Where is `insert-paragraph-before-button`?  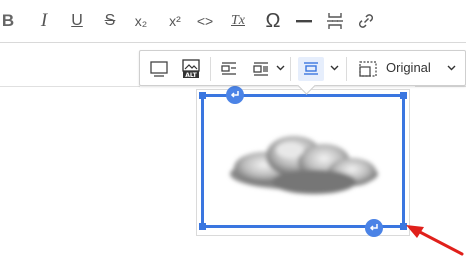
insert-paragraph-before-button is located at coordinates (235, 95).